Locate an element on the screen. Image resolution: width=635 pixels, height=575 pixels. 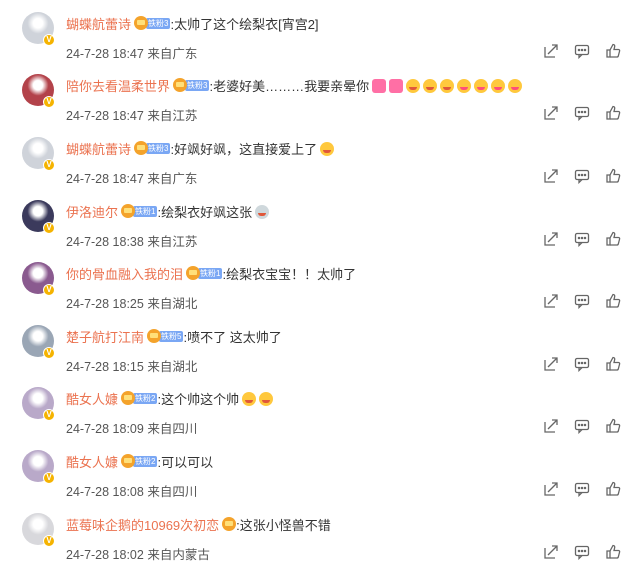
comment-location: 来自湖北 is located at coordinates (172, 367).